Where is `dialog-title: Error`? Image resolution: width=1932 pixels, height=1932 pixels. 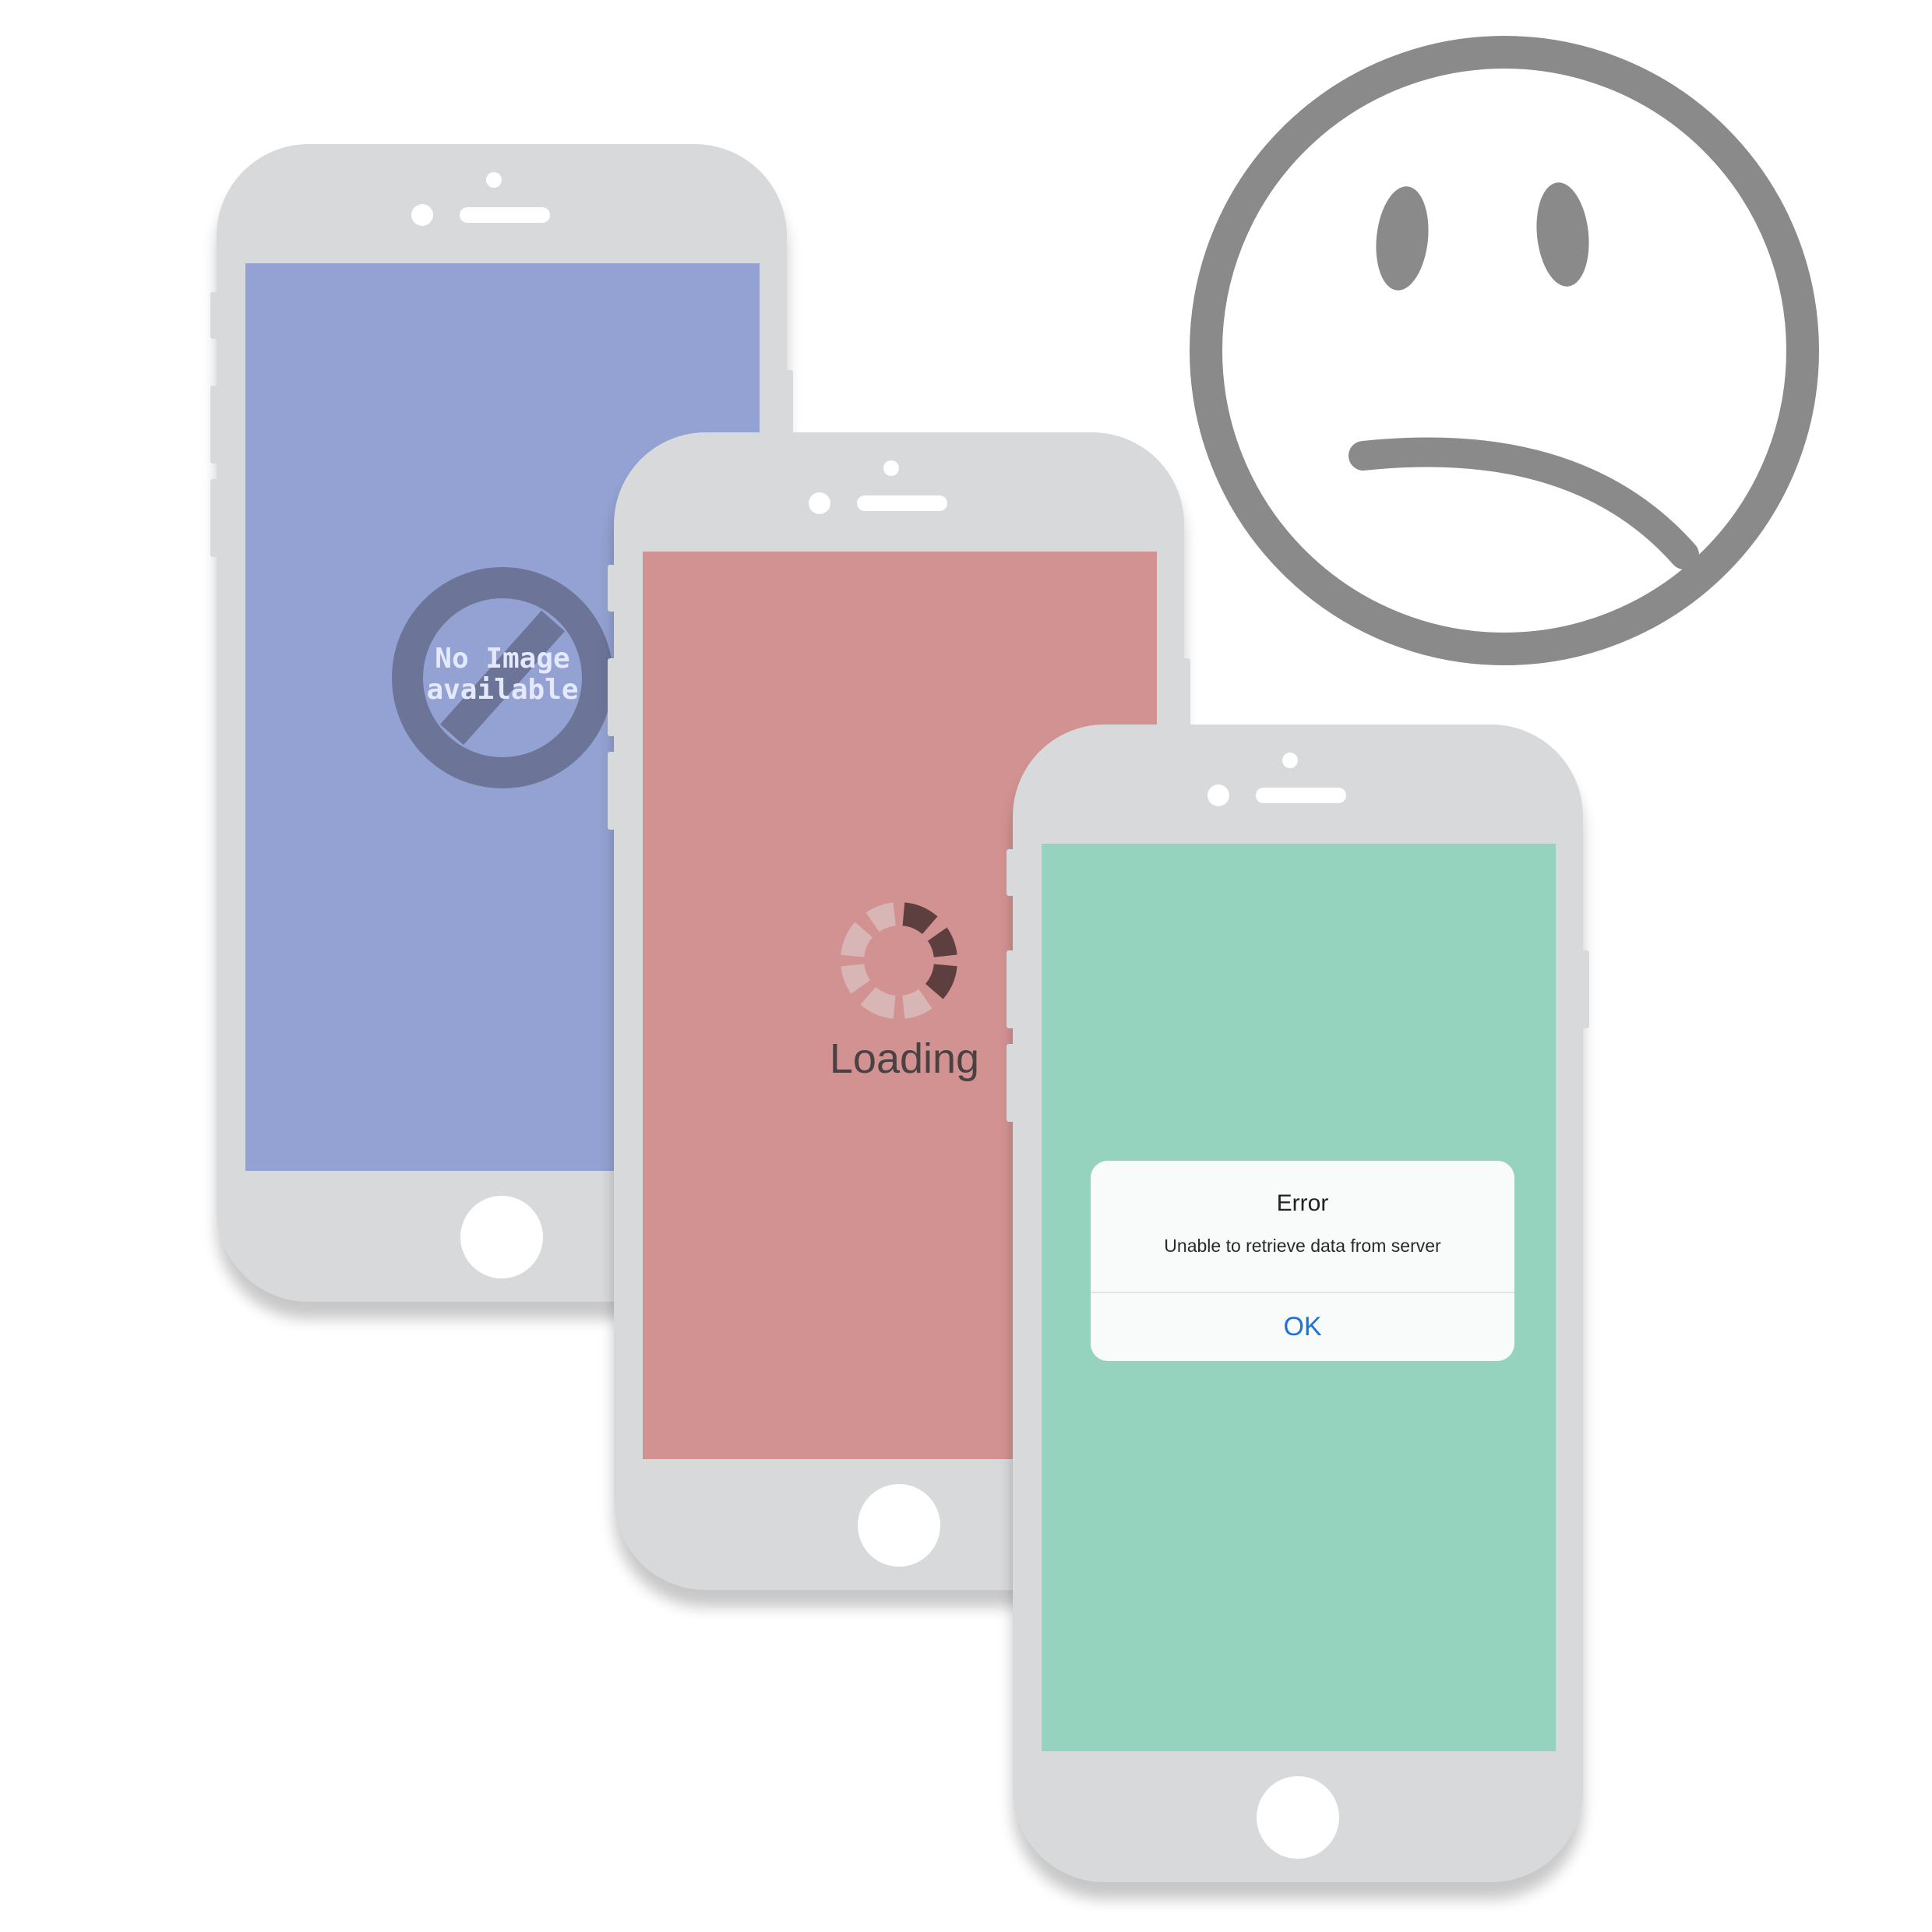
dialog-title: Error is located at coordinates (1302, 1203).